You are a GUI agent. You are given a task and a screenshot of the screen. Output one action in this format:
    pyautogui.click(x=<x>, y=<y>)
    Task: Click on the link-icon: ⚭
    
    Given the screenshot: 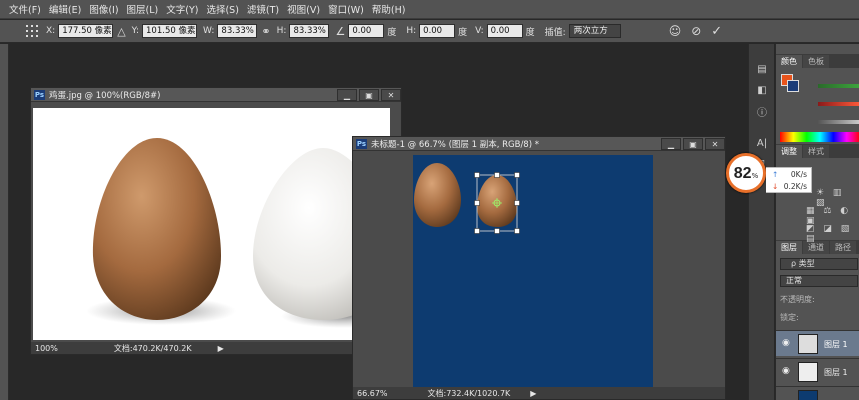 What is the action you would take?
    pyautogui.click(x=265, y=31)
    